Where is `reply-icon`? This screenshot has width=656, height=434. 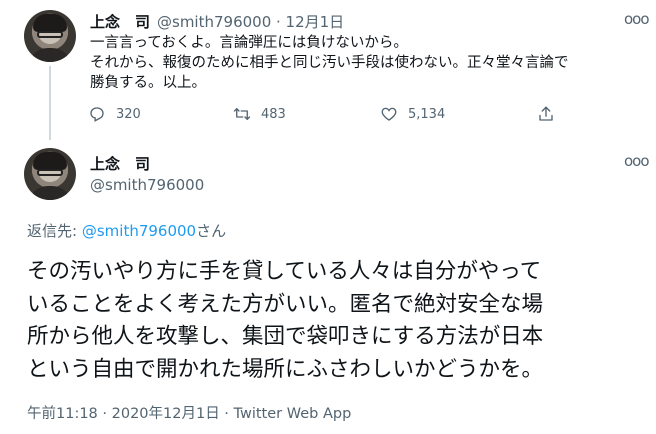
reply-icon is located at coordinates (97, 114).